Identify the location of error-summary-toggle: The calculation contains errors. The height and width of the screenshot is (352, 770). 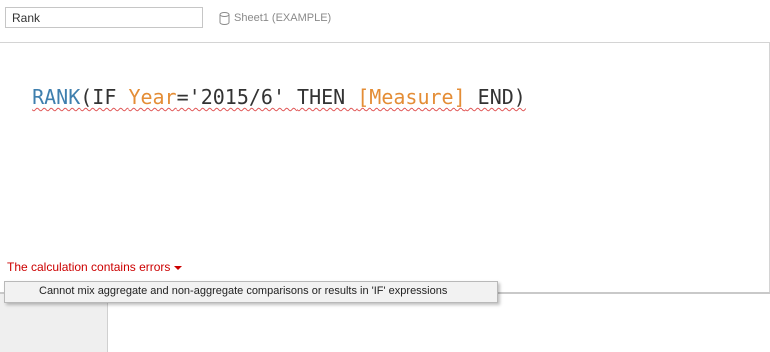
(95, 267).